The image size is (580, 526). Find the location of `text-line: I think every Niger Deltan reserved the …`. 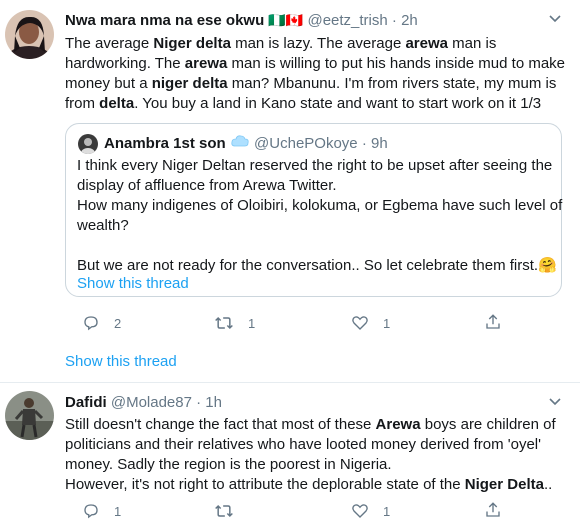

text-line: I think every Niger Deltan reserved the … is located at coordinates (315, 165).